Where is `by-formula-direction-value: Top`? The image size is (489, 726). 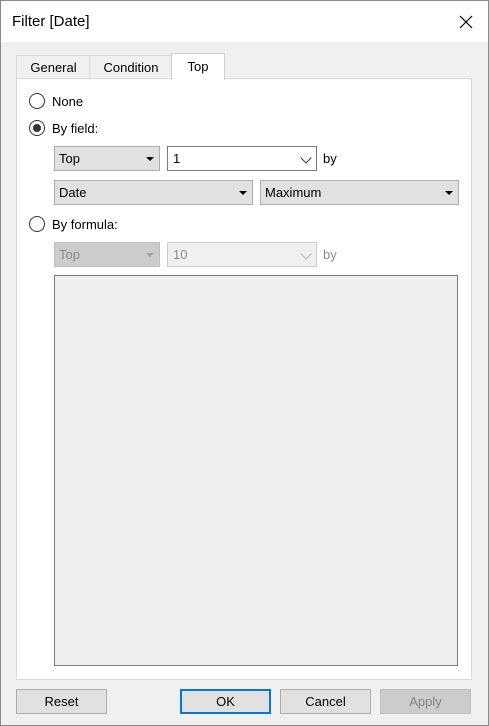
by-formula-direction-value: Top is located at coordinates (69, 254).